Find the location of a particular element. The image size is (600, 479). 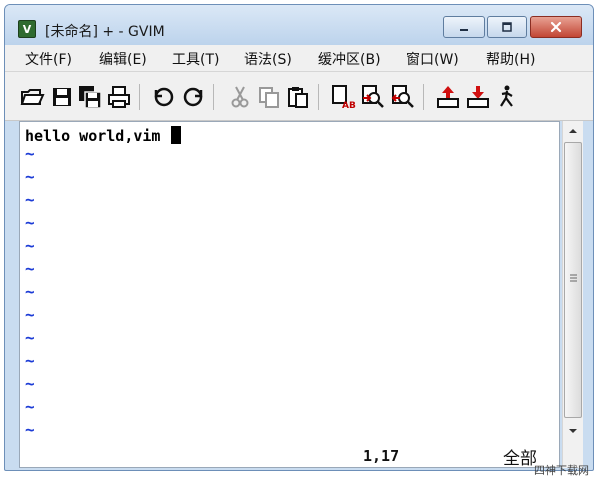

vertical-scrollbar is located at coordinates (572, 294).